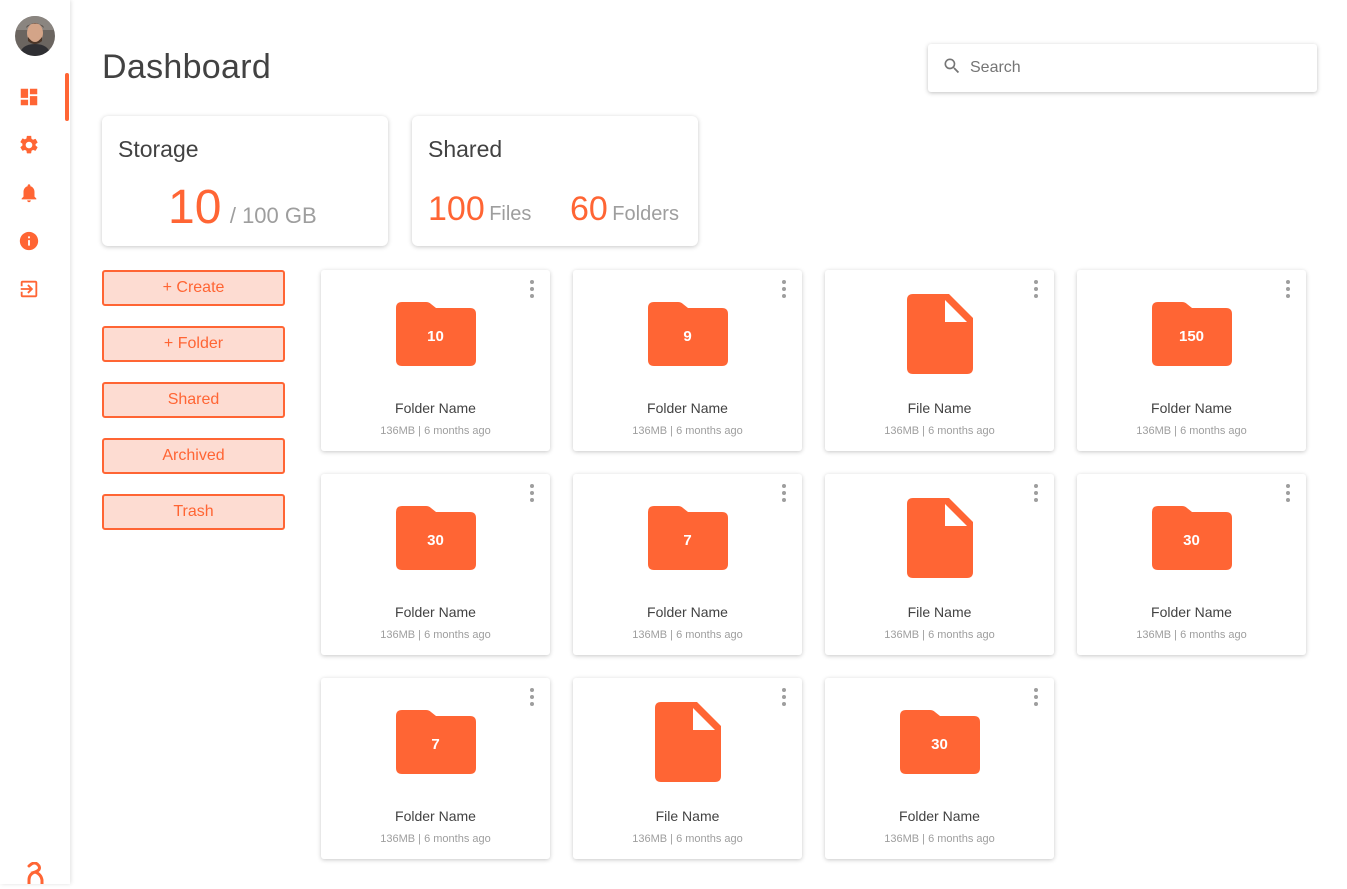 The width and height of the screenshot is (1347, 889). What do you see at coordinates (245, 181) in the screenshot?
I see `storage-card: Storage 10 / 100 GB` at bounding box center [245, 181].